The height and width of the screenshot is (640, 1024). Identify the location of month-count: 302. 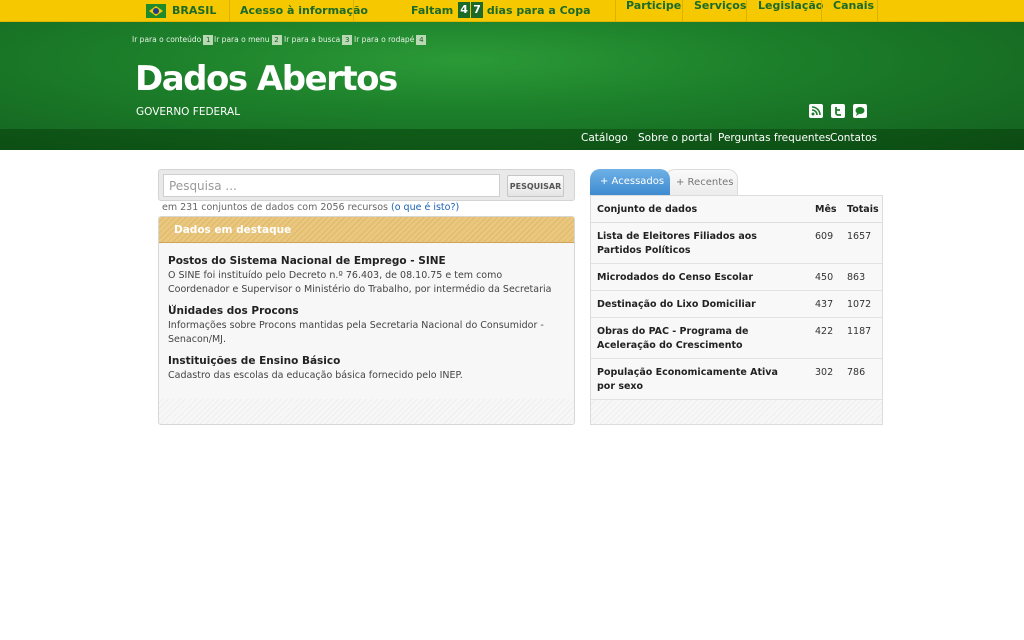
(824, 372).